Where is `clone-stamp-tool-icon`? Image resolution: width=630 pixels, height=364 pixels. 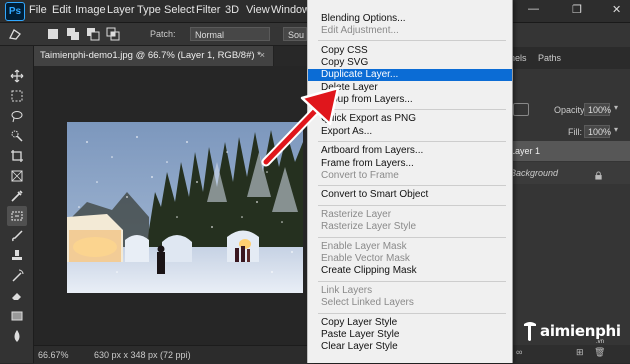 clone-stamp-tool-icon is located at coordinates (17, 256).